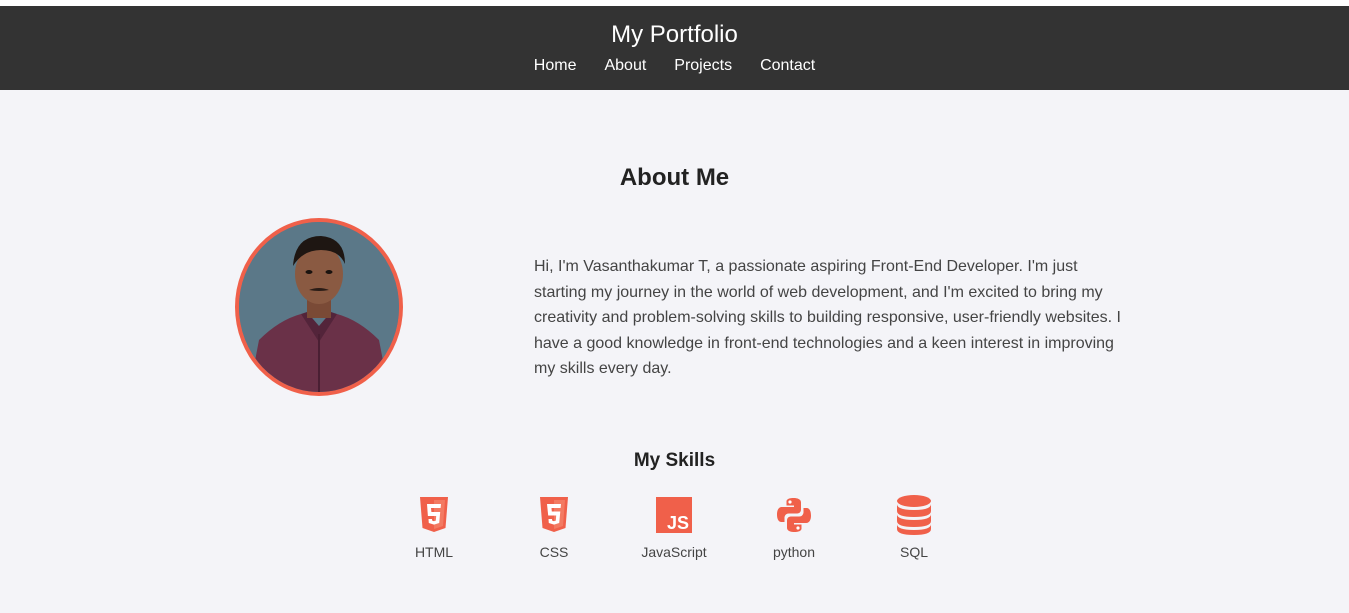 Image resolution: width=1349 pixels, height=613 pixels. I want to click on nav-about-link: About, so click(625, 66).